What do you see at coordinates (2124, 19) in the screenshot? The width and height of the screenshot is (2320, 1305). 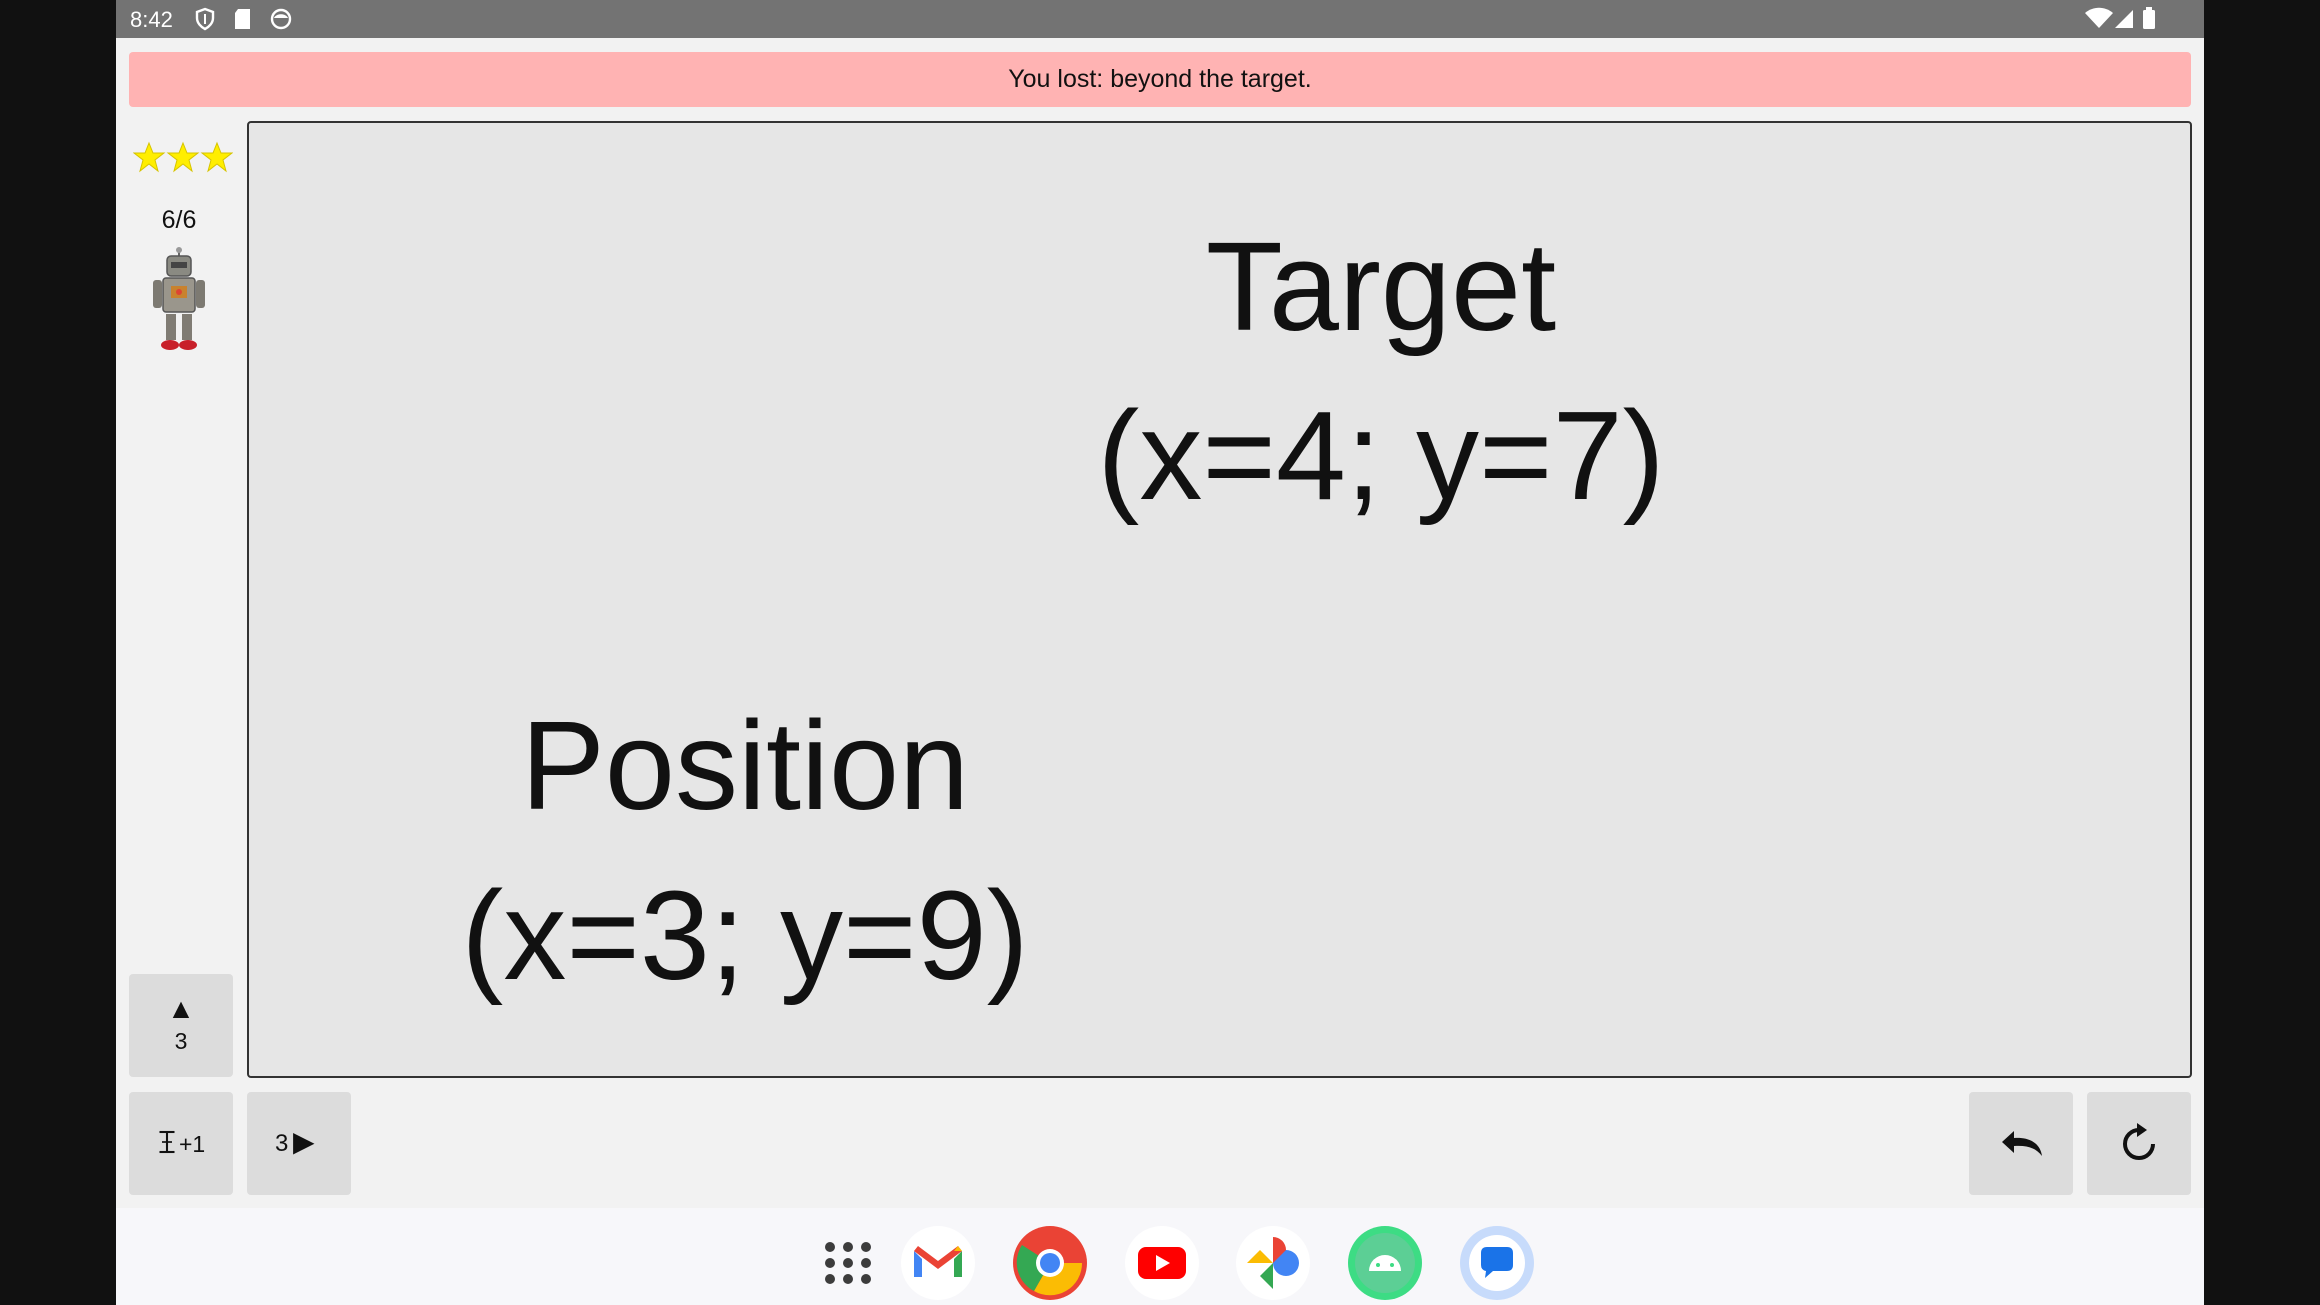 I see `signal-icon` at bounding box center [2124, 19].